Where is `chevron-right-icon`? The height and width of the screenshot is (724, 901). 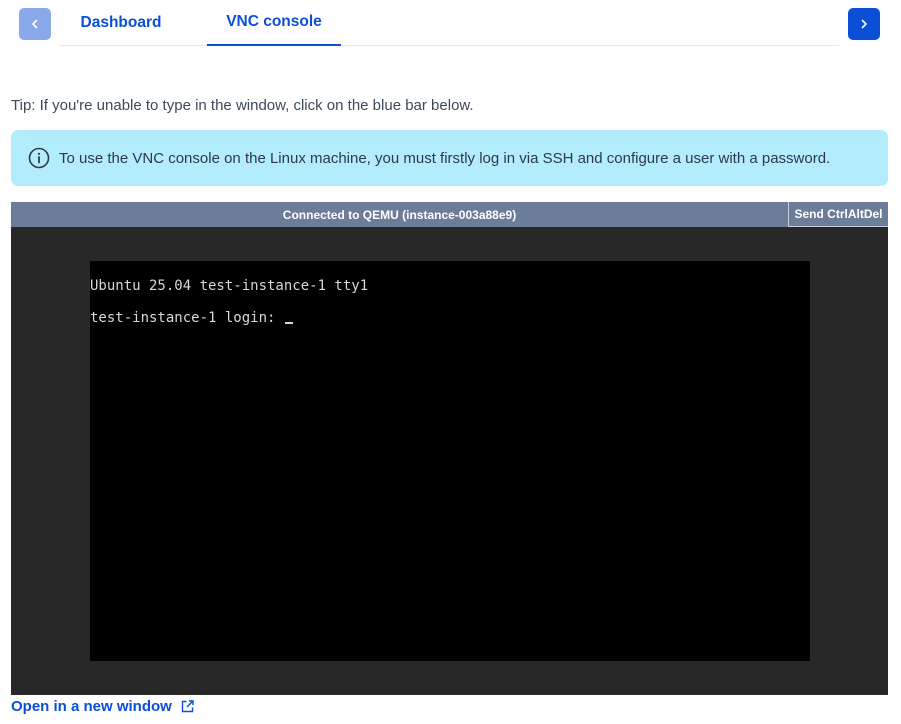
chevron-right-icon is located at coordinates (864, 24).